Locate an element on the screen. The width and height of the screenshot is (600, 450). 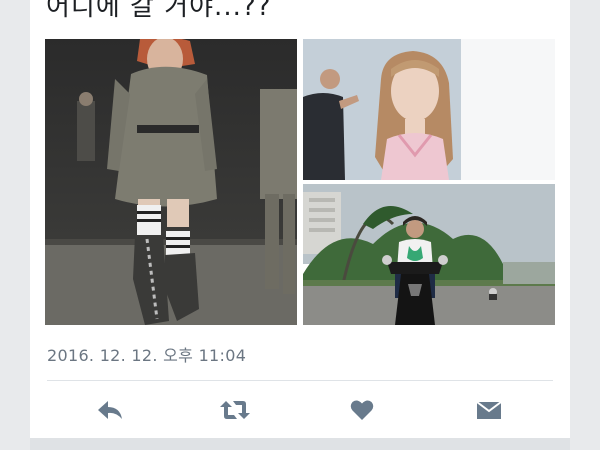
tweet-text: 어디에 갈 거야...?? is located at coordinates (159, 11).